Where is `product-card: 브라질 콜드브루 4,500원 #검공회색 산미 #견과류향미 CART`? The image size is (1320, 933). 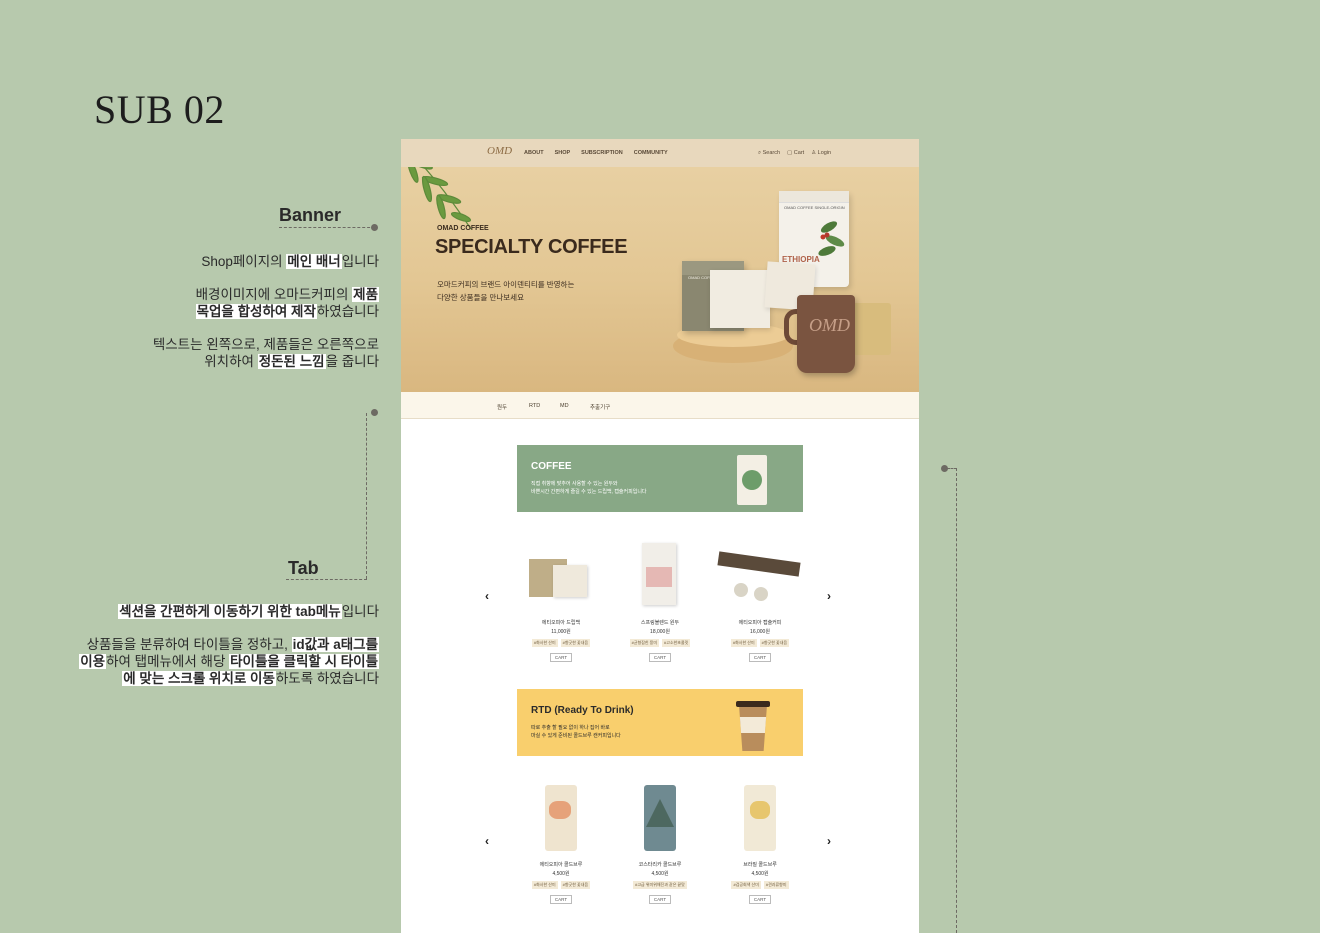
product-card: 브라질 콜드브루 4,500원 #검공회색 산미 #견과류향미 CART is located at coordinates (760, 844).